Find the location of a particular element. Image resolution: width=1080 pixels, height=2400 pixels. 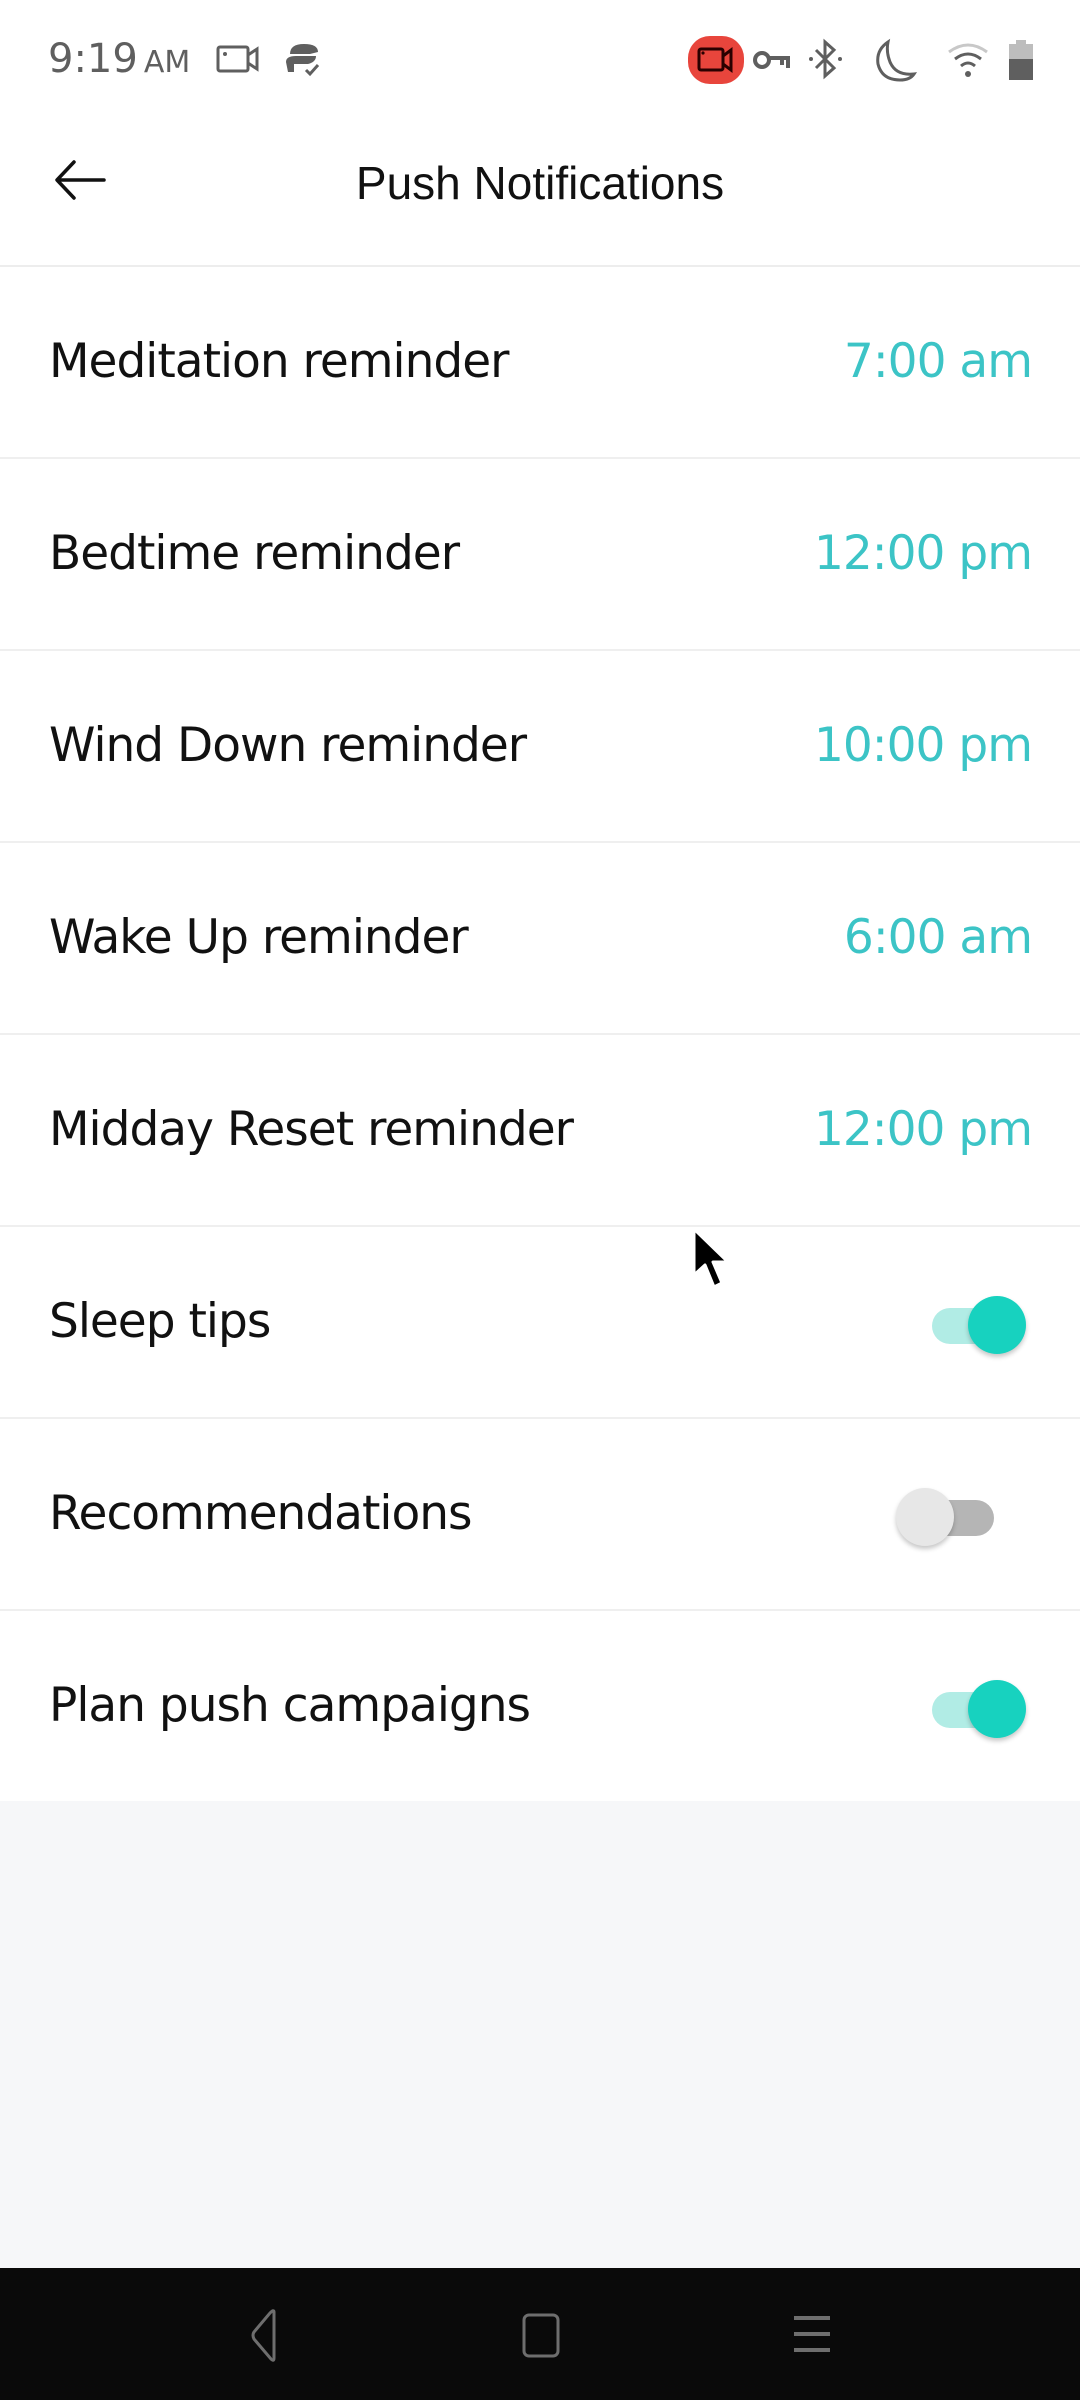

reminder-label: Wake Up reminder is located at coordinates (259, 937).